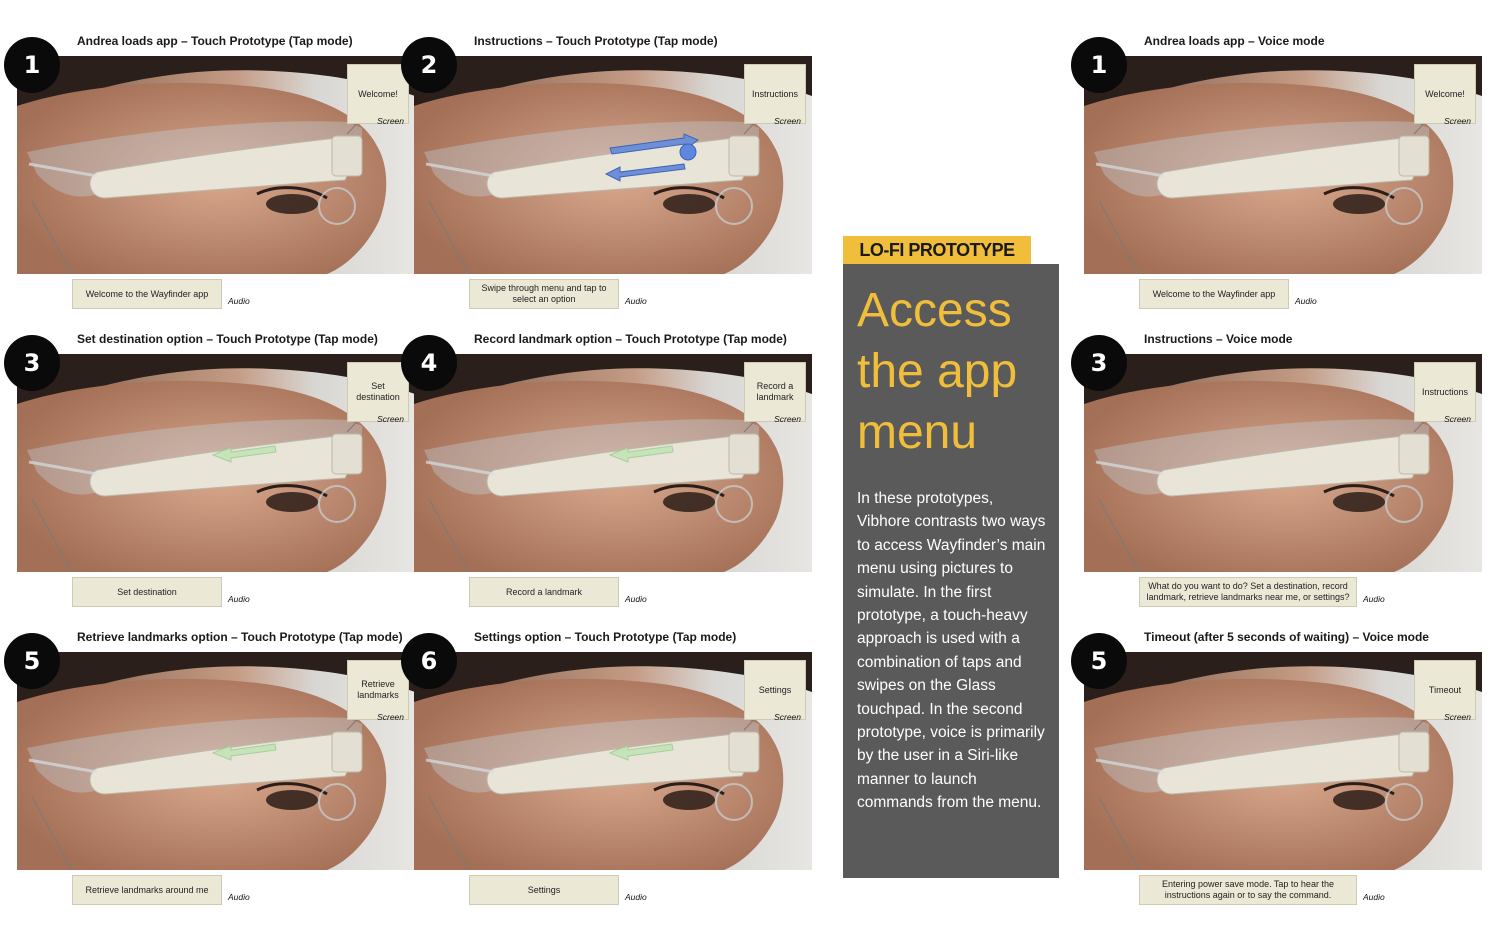  I want to click on panel-title: Instructions – Voice mode, so click(1218, 339).